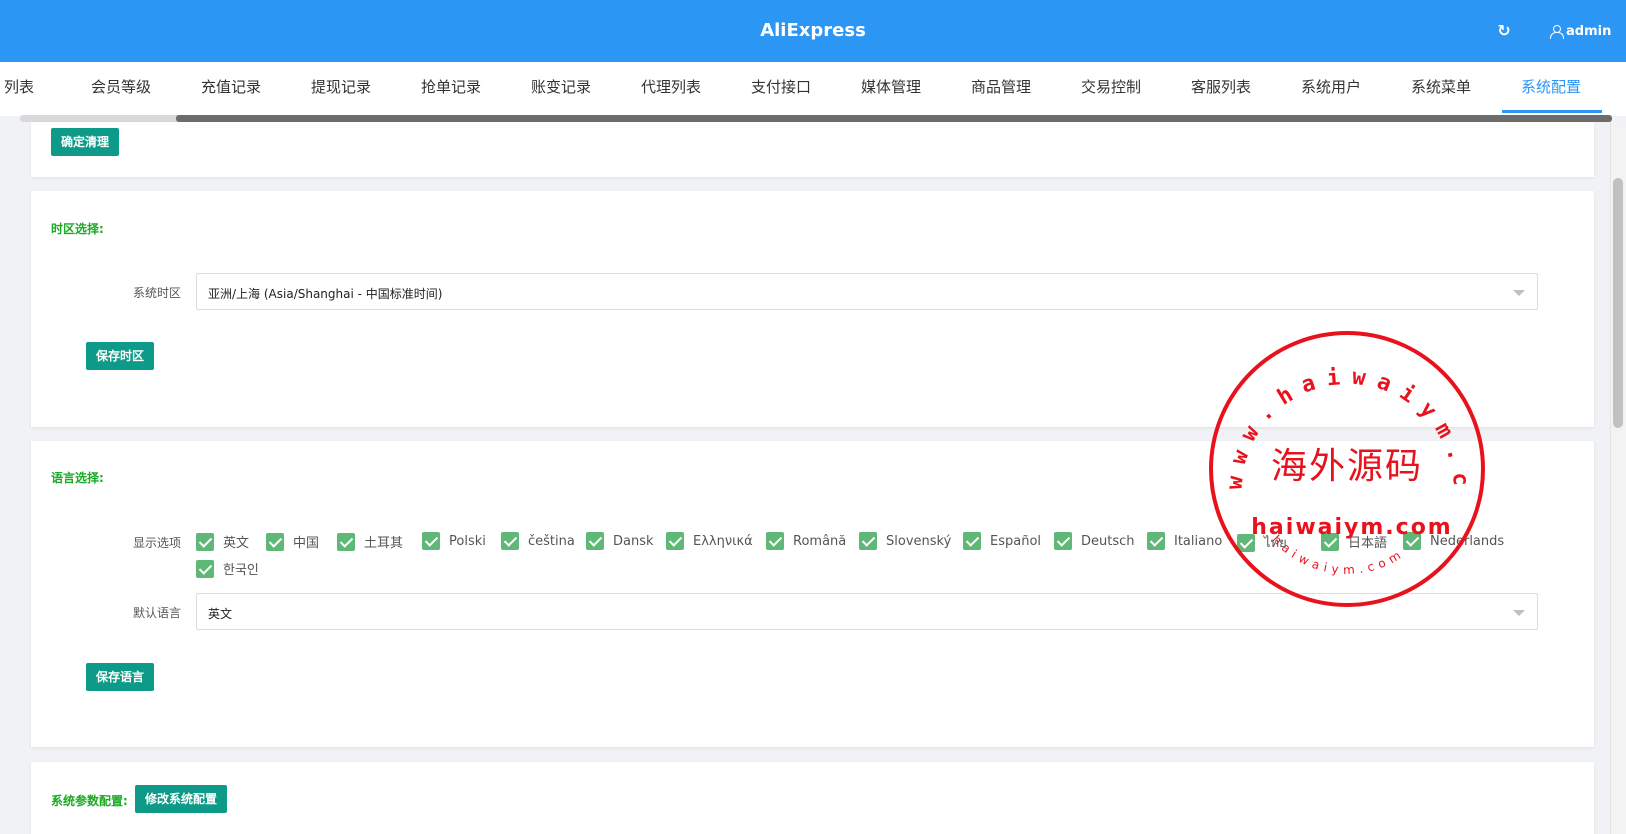  I want to click on clear-data-card: 确定清理, so click(812, 149).